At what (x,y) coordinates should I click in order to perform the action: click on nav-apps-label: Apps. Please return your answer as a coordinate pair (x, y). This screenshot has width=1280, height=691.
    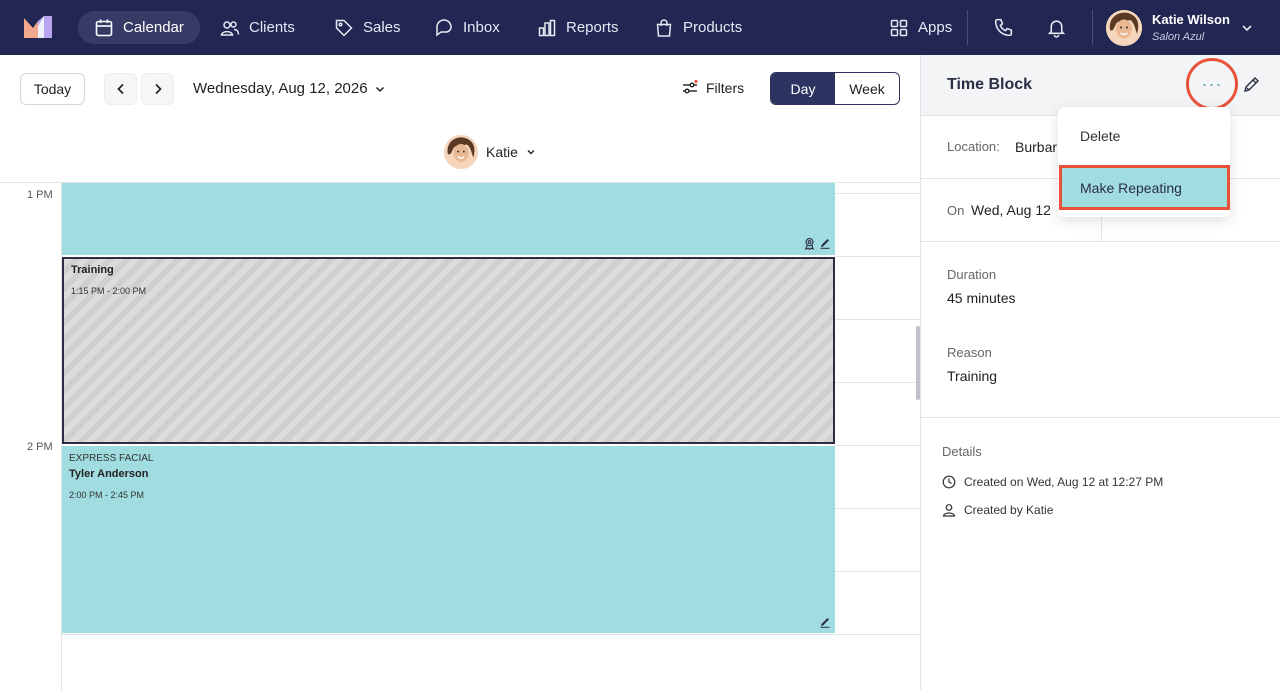
    Looking at the image, I should click on (935, 27).